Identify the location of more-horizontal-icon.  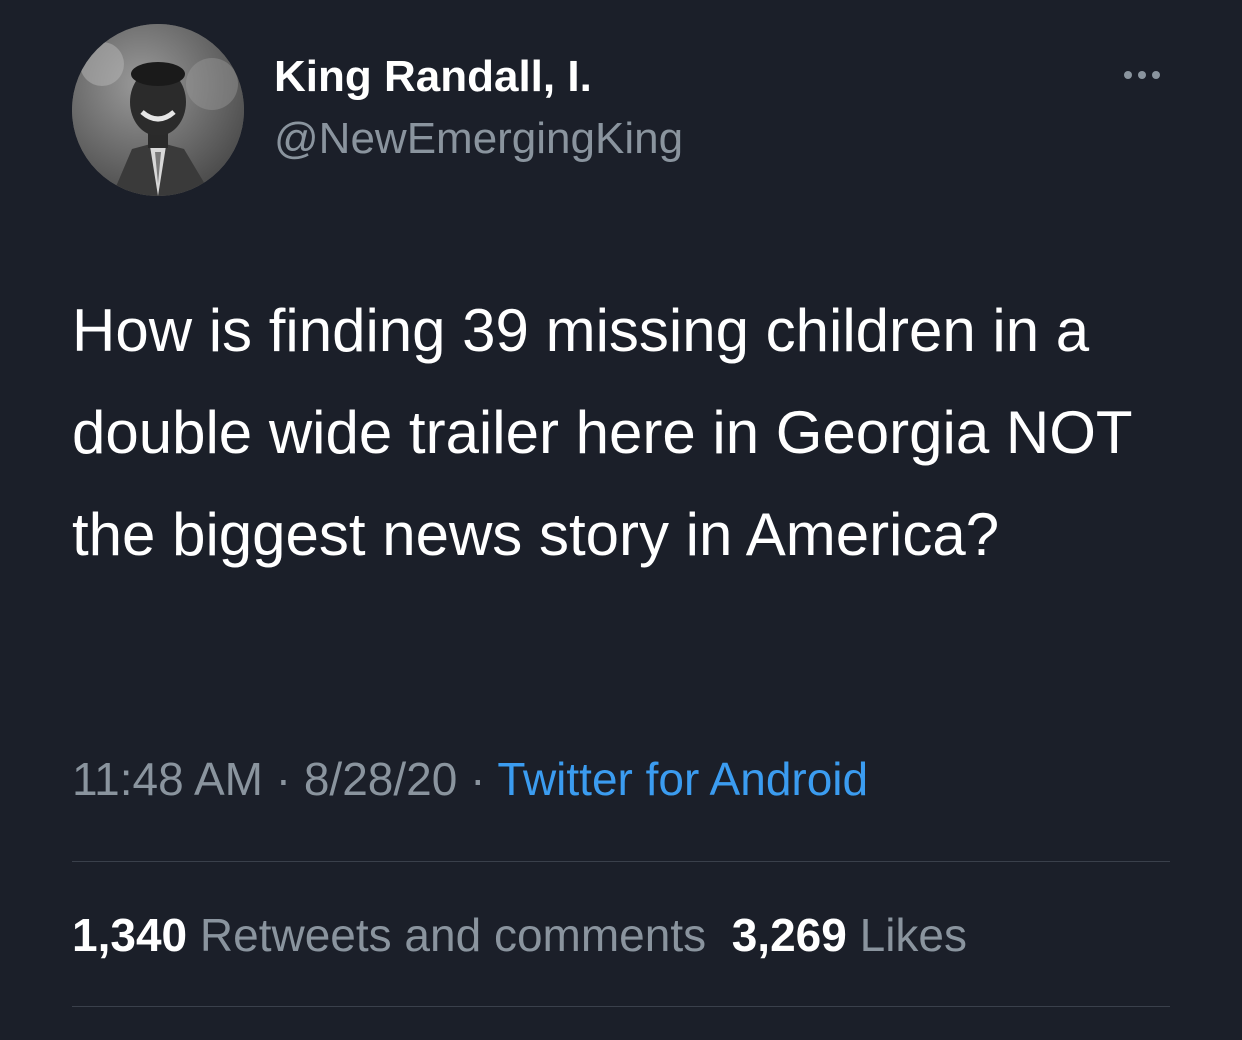
(1142, 75).